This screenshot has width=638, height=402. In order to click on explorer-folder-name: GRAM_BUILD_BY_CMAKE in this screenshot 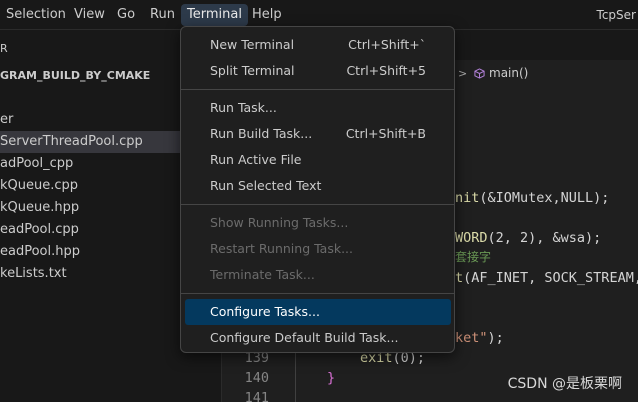, I will do `click(75, 75)`.